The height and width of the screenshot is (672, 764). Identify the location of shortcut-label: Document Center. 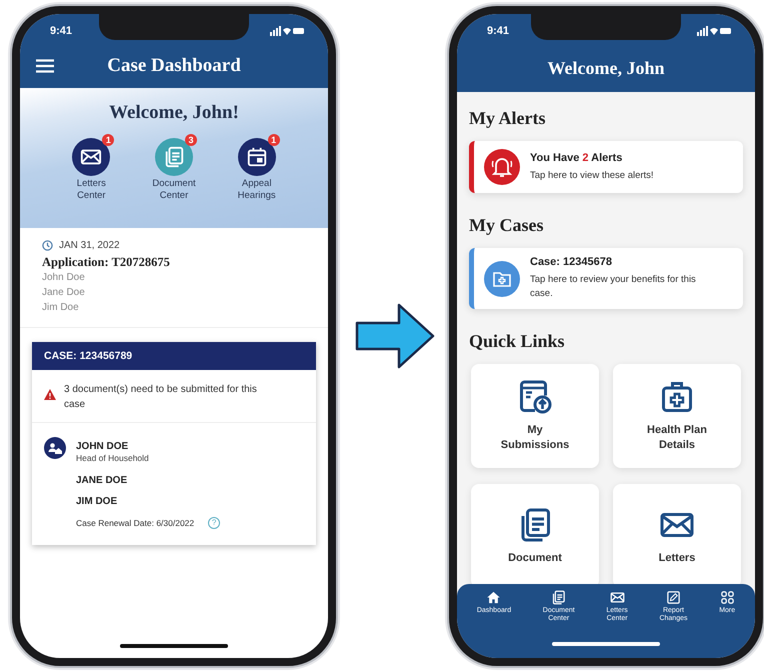
(174, 190).